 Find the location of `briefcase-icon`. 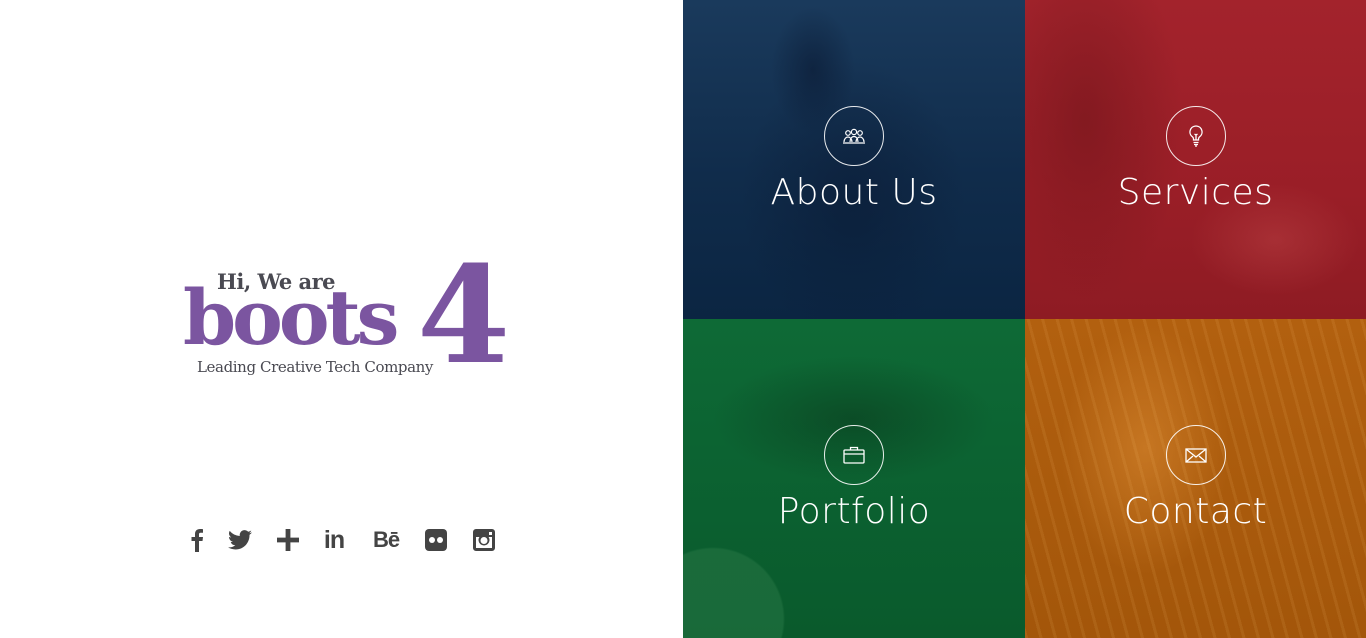

briefcase-icon is located at coordinates (854, 455).